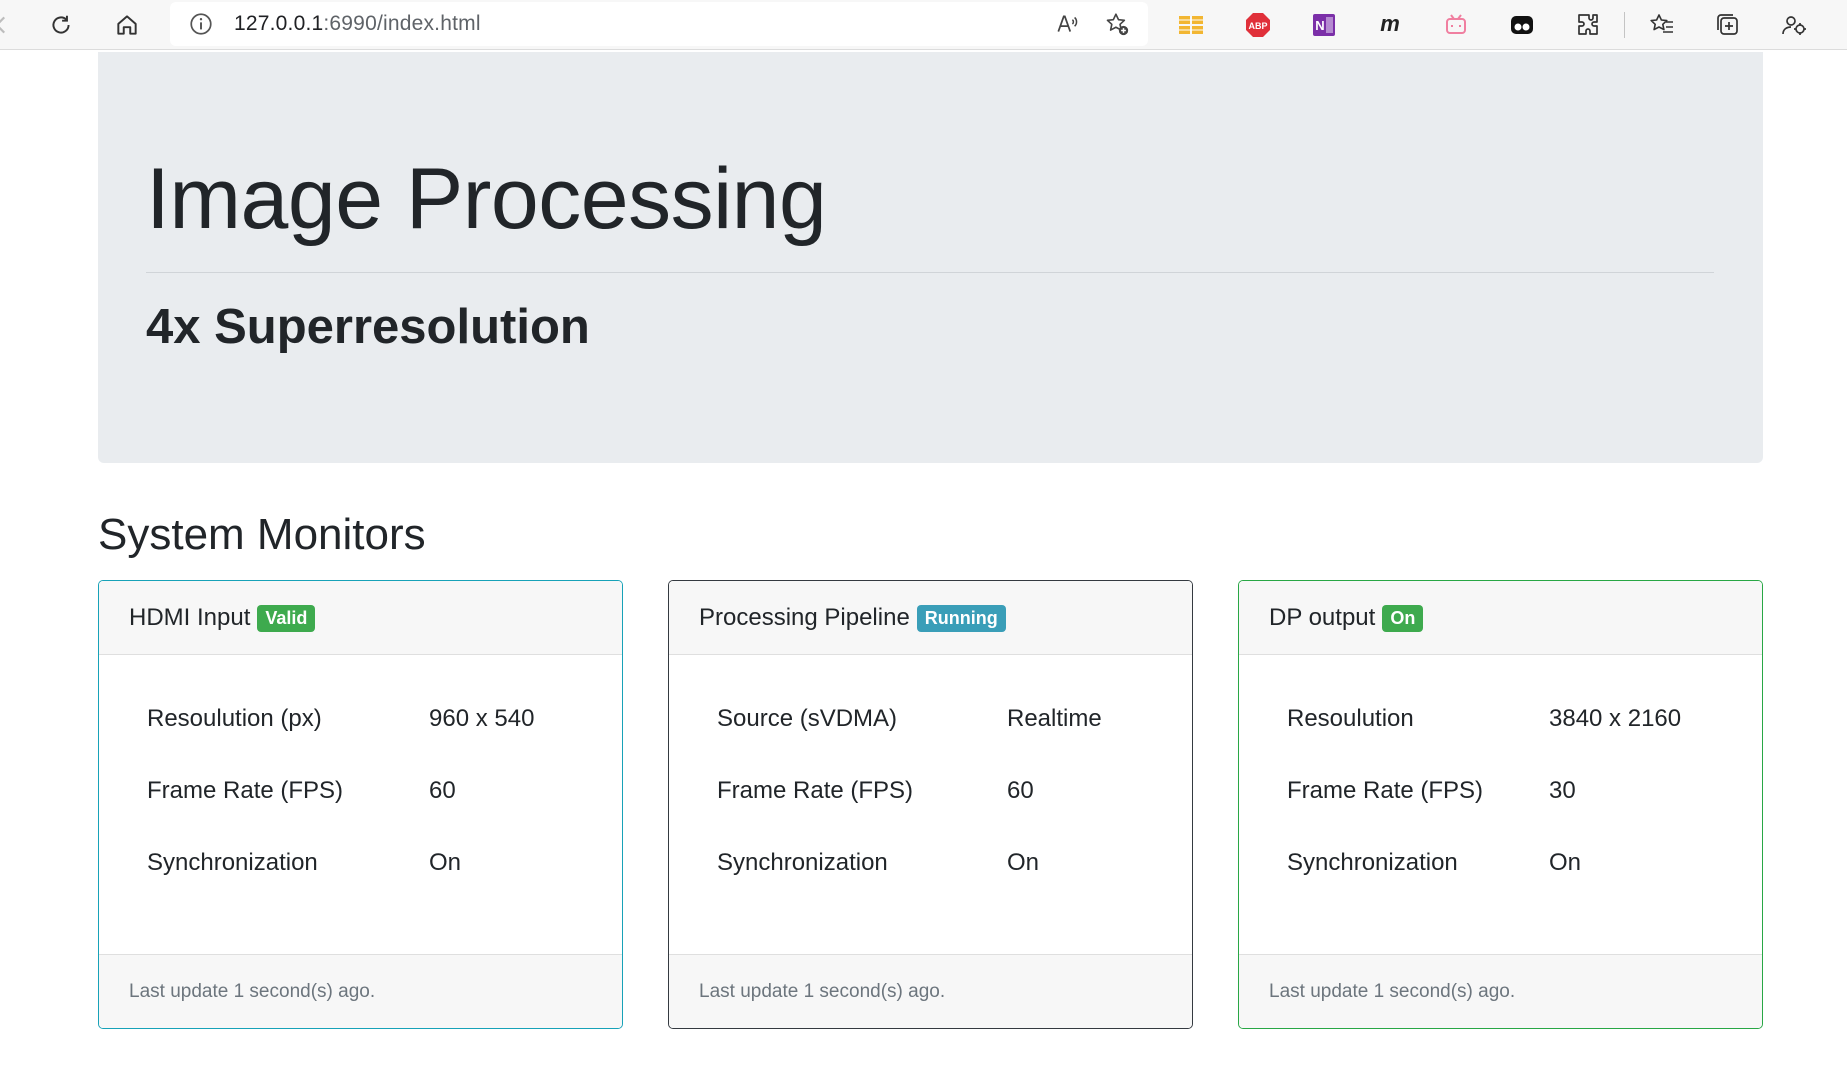  I want to click on browser-toolbar: 127.0.0.1:6990/index.html ABP N m, so click(923, 25).